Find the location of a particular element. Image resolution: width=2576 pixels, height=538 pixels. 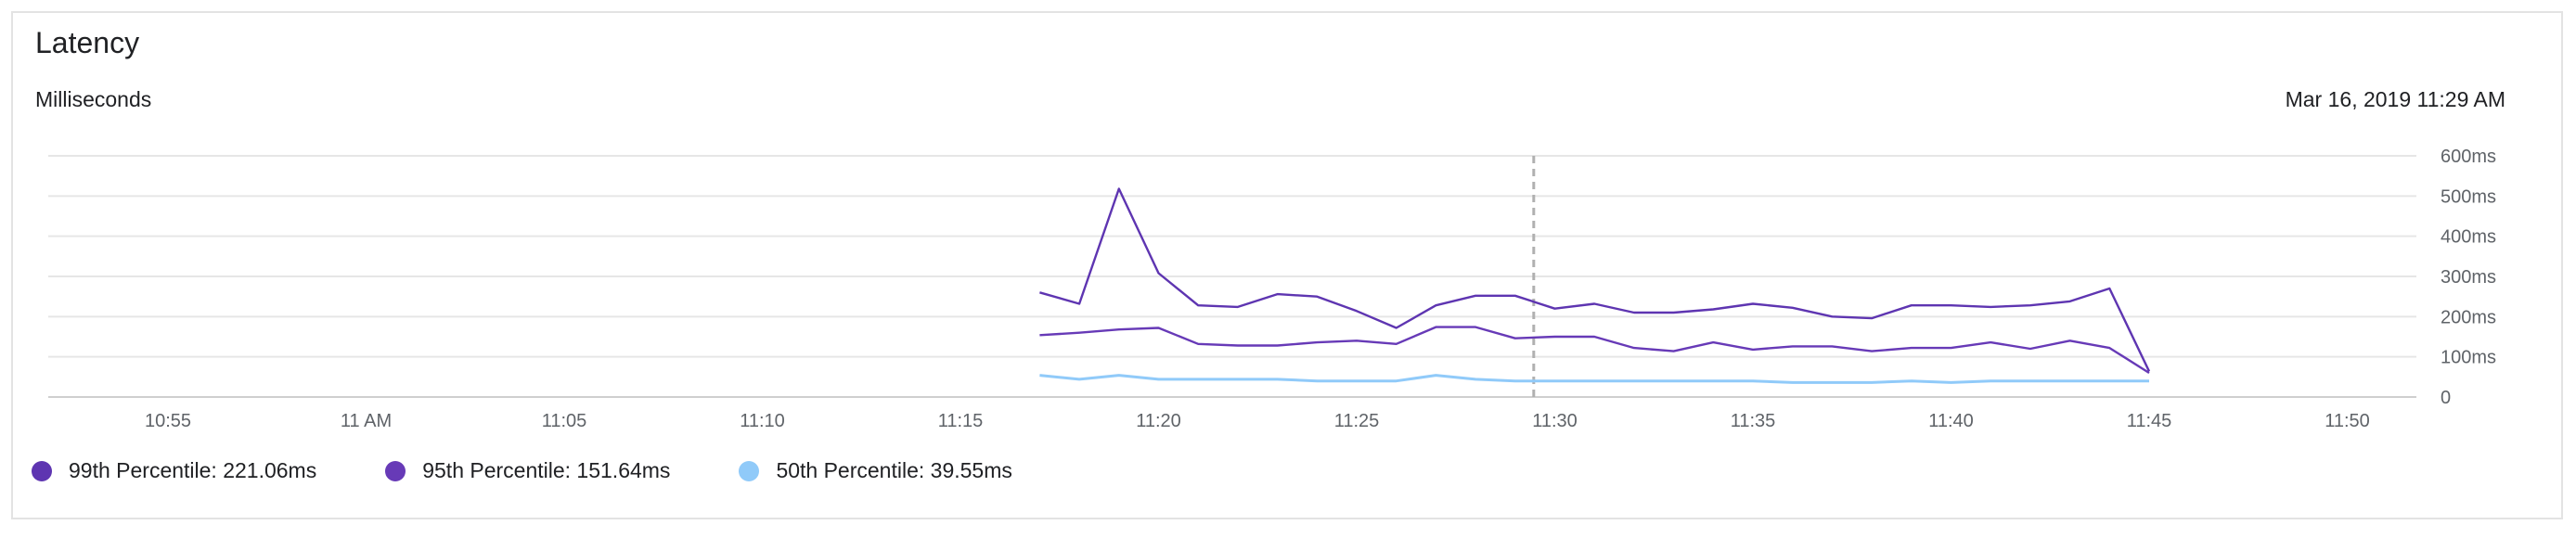

y-tick-label: 500ms is located at coordinates (2468, 196).